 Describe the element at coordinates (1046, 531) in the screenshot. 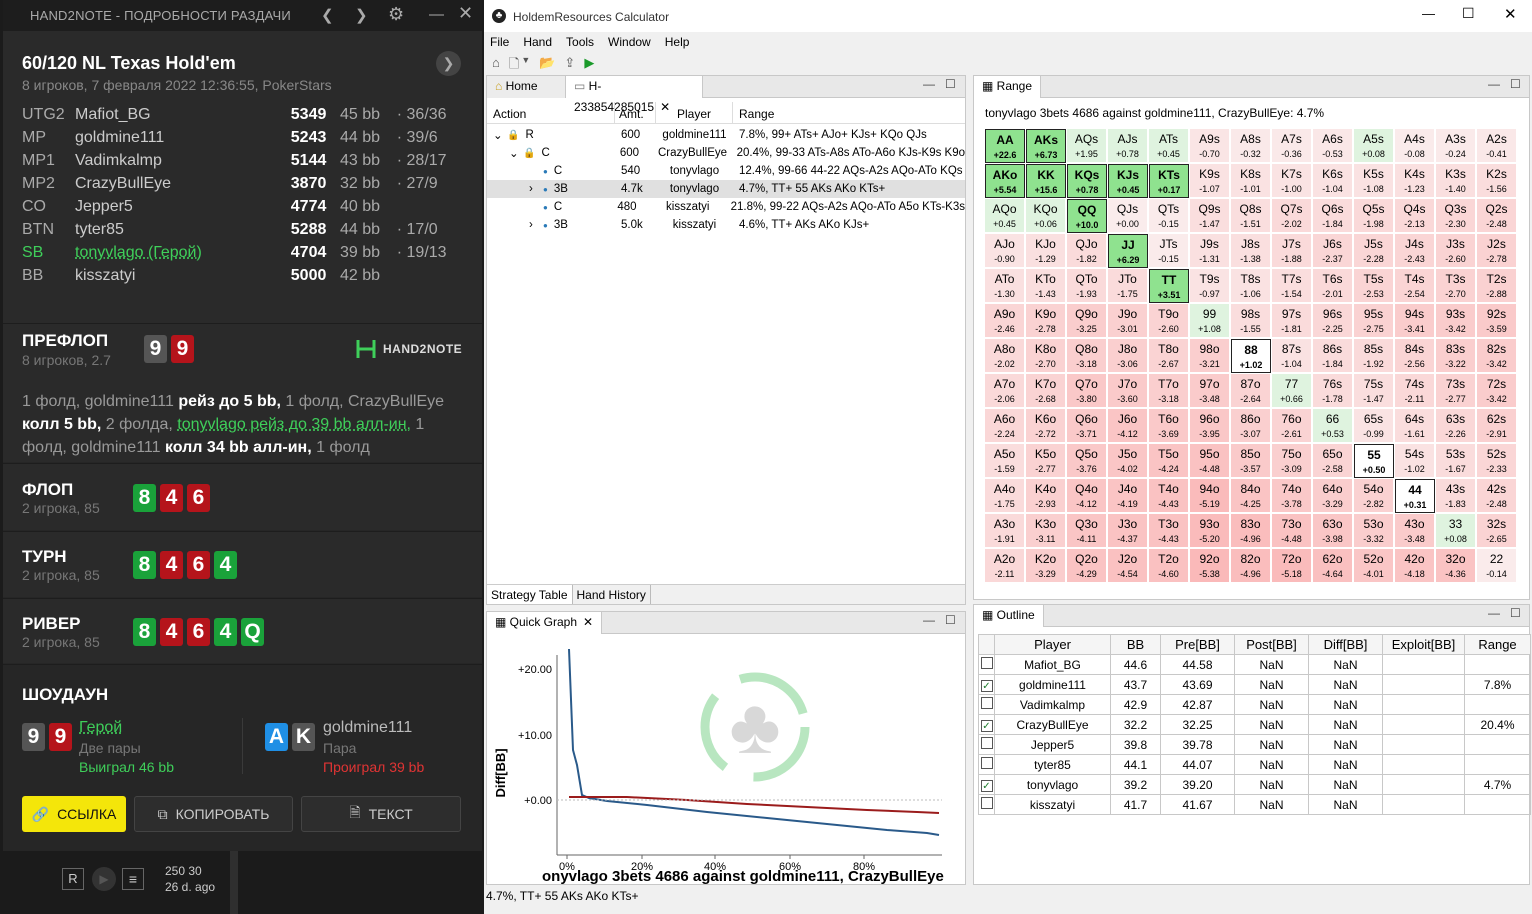

I see `range-cell: K3o -3.11` at that location.